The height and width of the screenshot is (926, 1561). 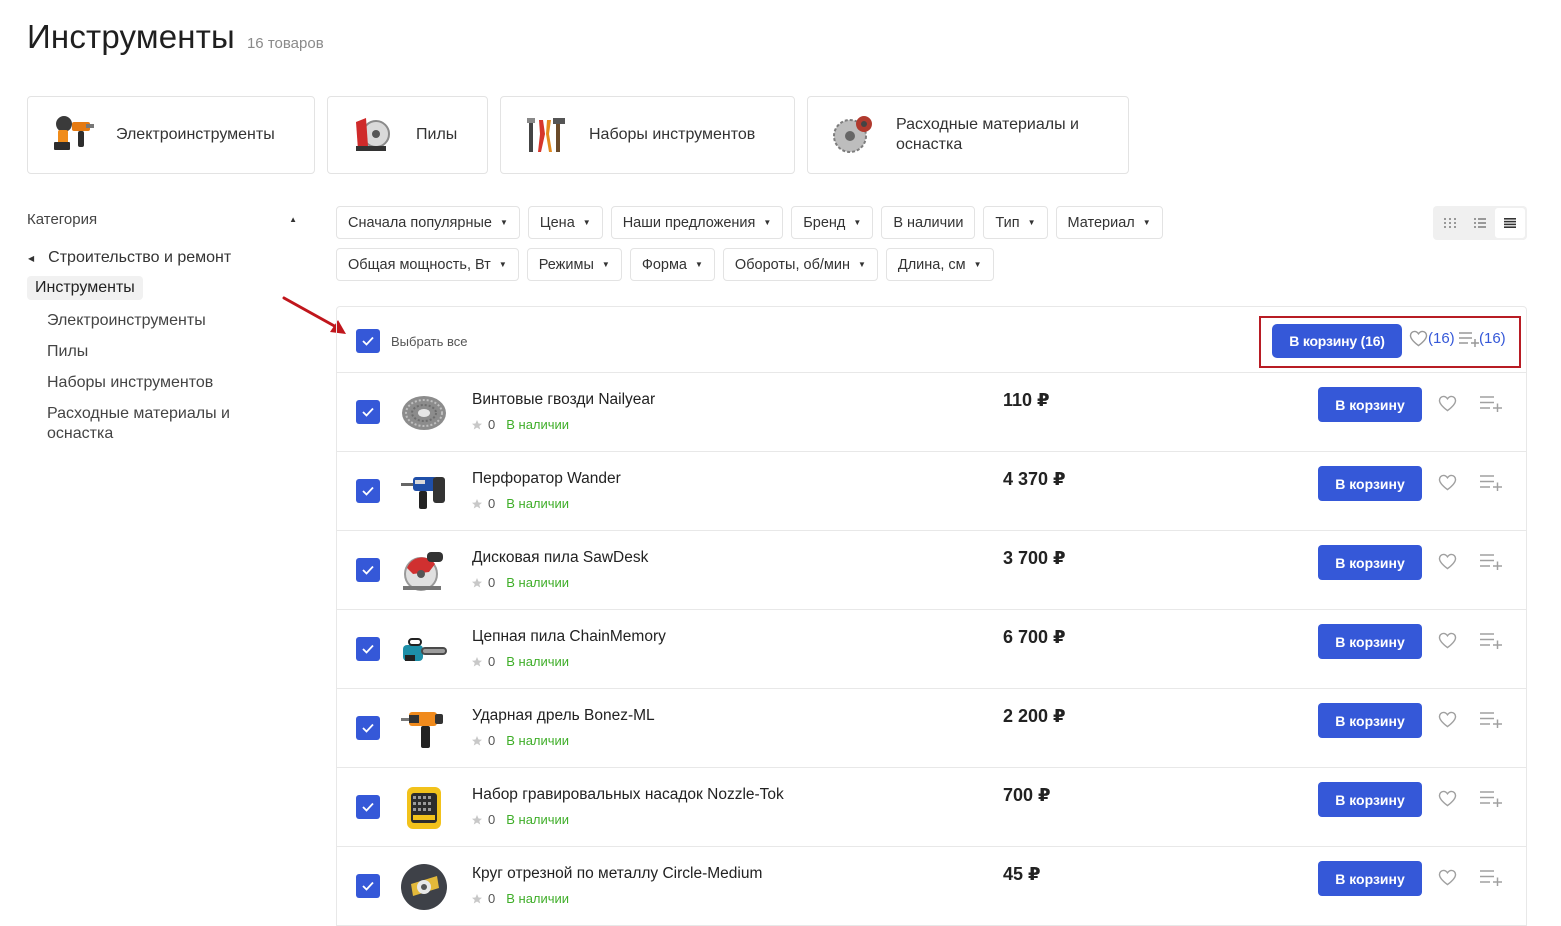 I want to click on product-name: Круг отрезной по металлу Circle-Medium, so click(x=617, y=874).